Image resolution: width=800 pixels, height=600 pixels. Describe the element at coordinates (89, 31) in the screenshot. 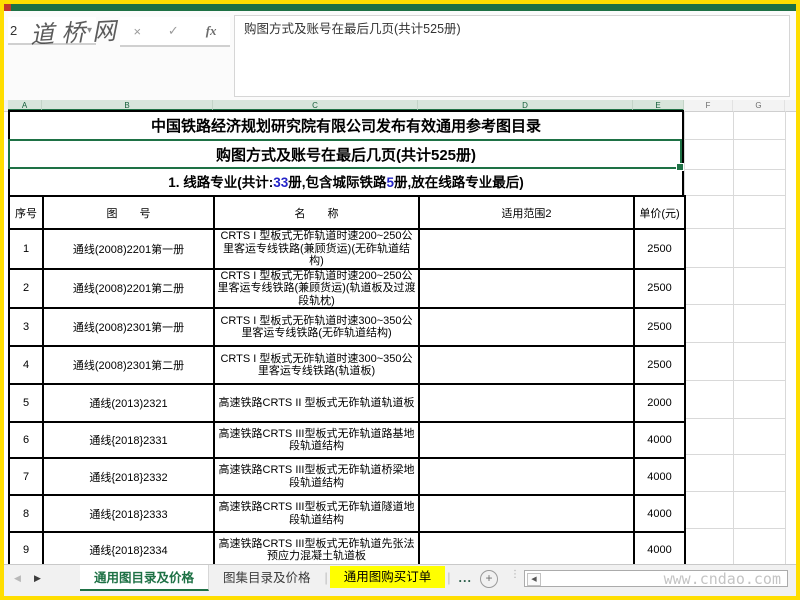

I see `name-box-dropdown-icon: ▾` at that location.